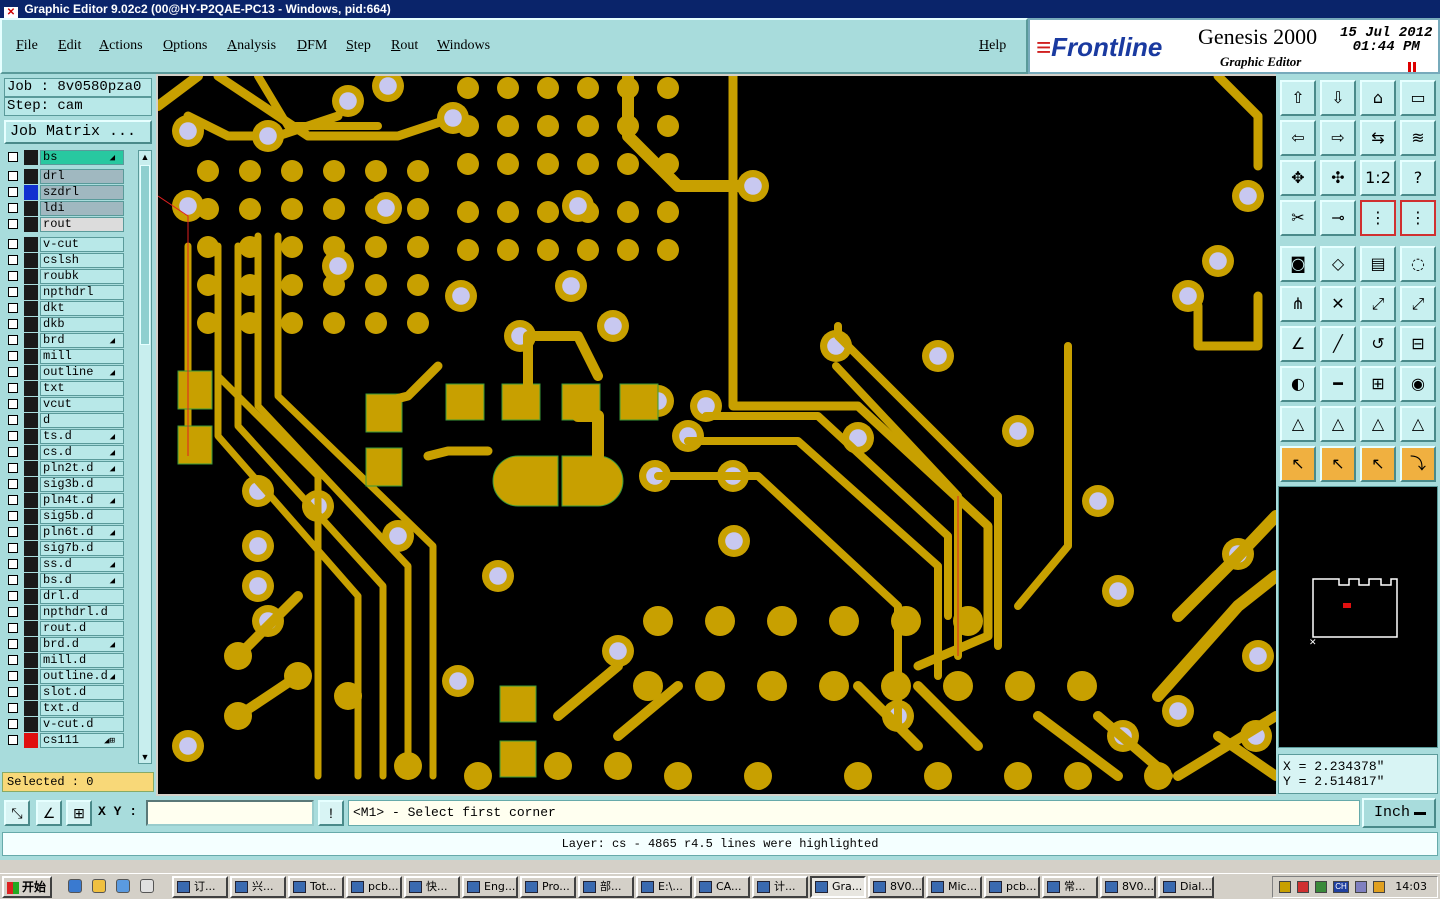 Image resolution: width=1440 pixels, height=899 pixels. Describe the element at coordinates (1378, 344) in the screenshot. I see `tool-button-icon: ↺` at that location.